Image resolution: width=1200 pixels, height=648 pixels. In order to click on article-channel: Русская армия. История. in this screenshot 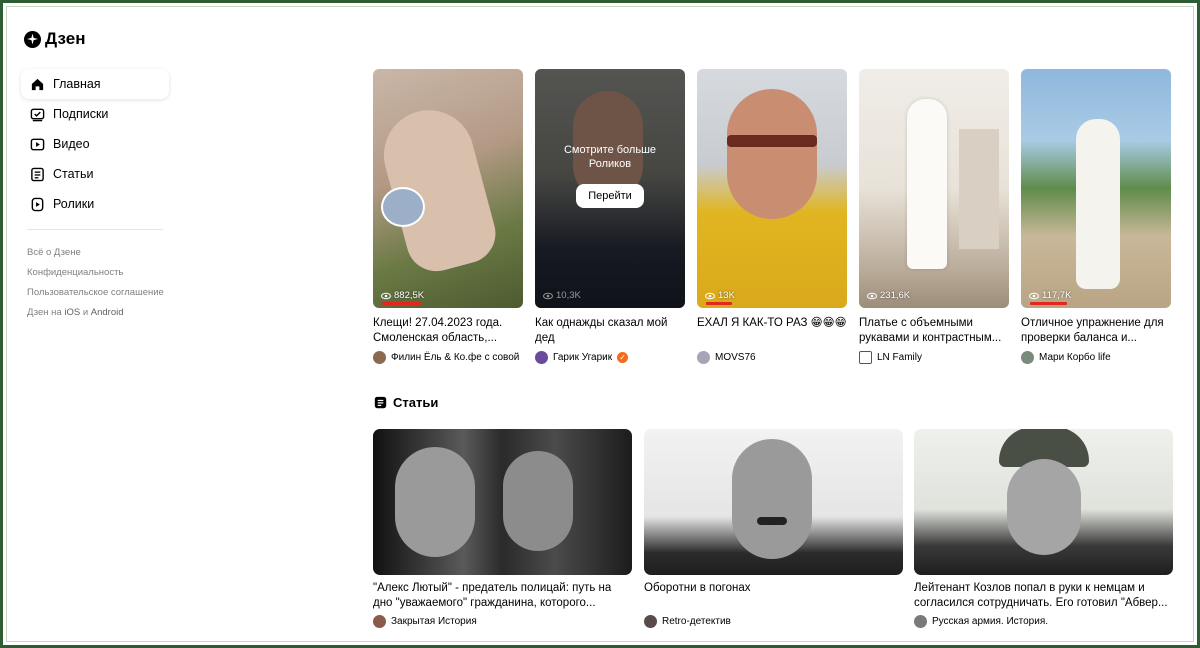, I will do `click(1043, 621)`.